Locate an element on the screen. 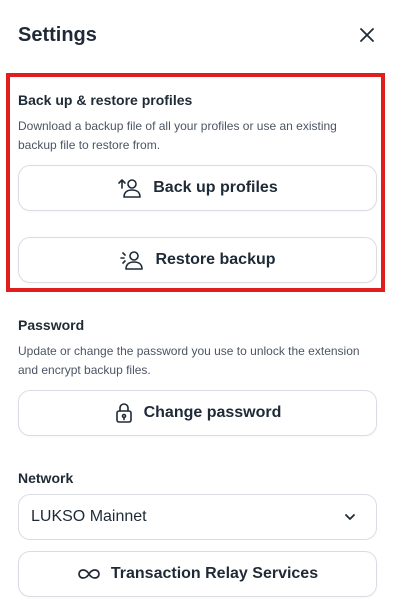 Image resolution: width=396 pixels, height=599 pixels. change-password-button: Change password is located at coordinates (197, 413).